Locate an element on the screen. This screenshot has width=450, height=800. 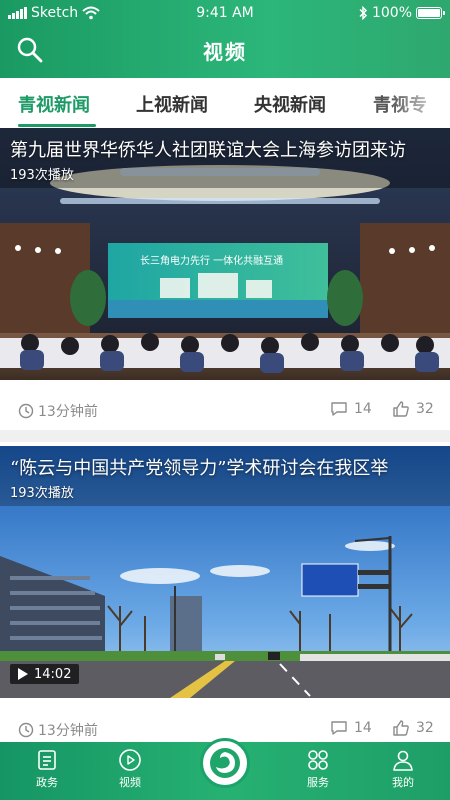
status-bar: Sketch 9:41 AM 100% is located at coordinates (225, 14).